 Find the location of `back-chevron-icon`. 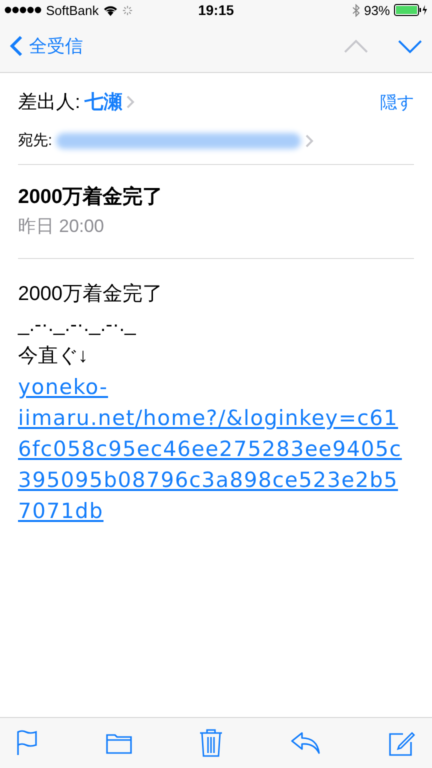

back-chevron-icon is located at coordinates (16, 46).